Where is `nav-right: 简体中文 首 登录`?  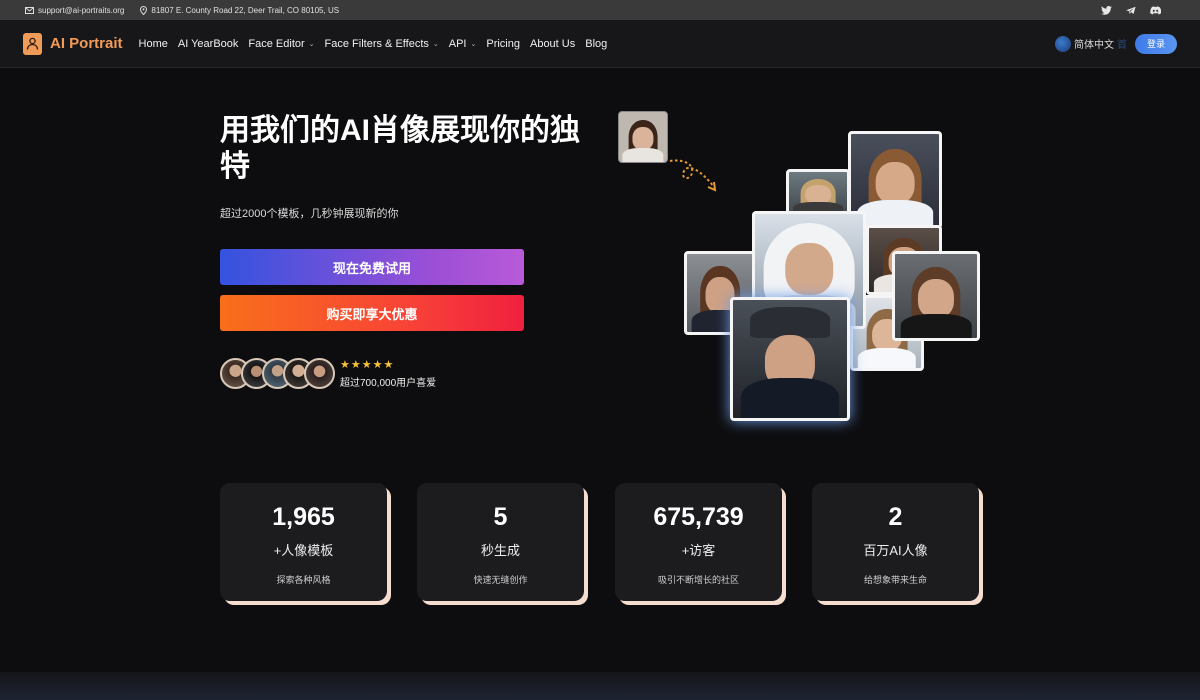
nav-right: 简体中文 首 登录 is located at coordinates (1115, 43).